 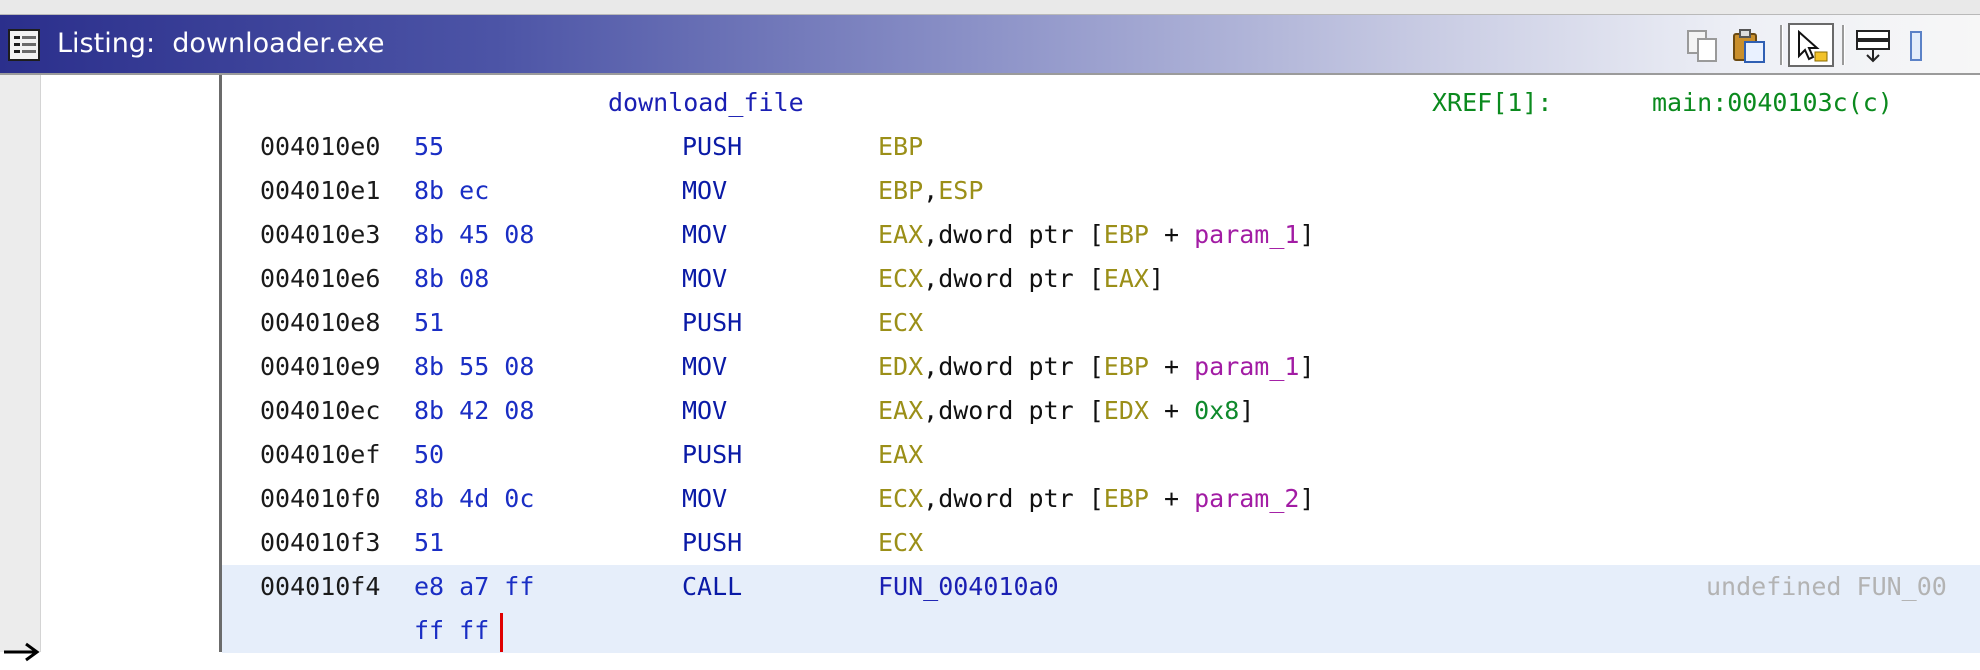 I want to click on instruction-address: 004010e3, so click(x=320, y=235).